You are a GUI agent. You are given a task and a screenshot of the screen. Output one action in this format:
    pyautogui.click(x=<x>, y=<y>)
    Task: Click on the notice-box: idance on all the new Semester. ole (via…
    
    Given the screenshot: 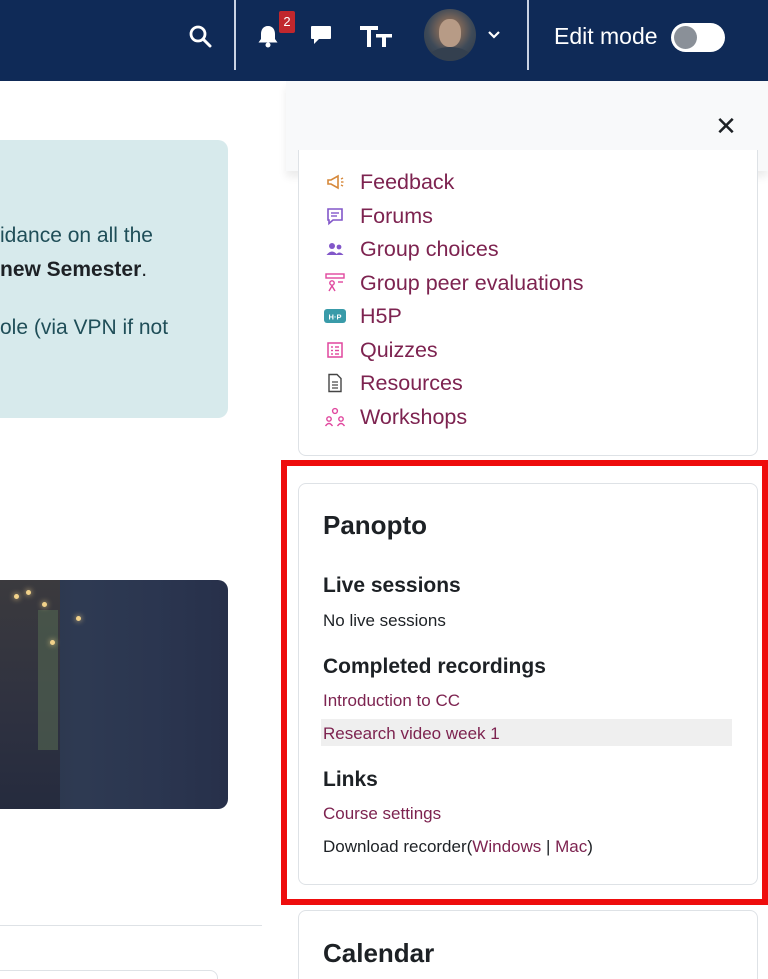 What is the action you would take?
    pyautogui.click(x=114, y=279)
    